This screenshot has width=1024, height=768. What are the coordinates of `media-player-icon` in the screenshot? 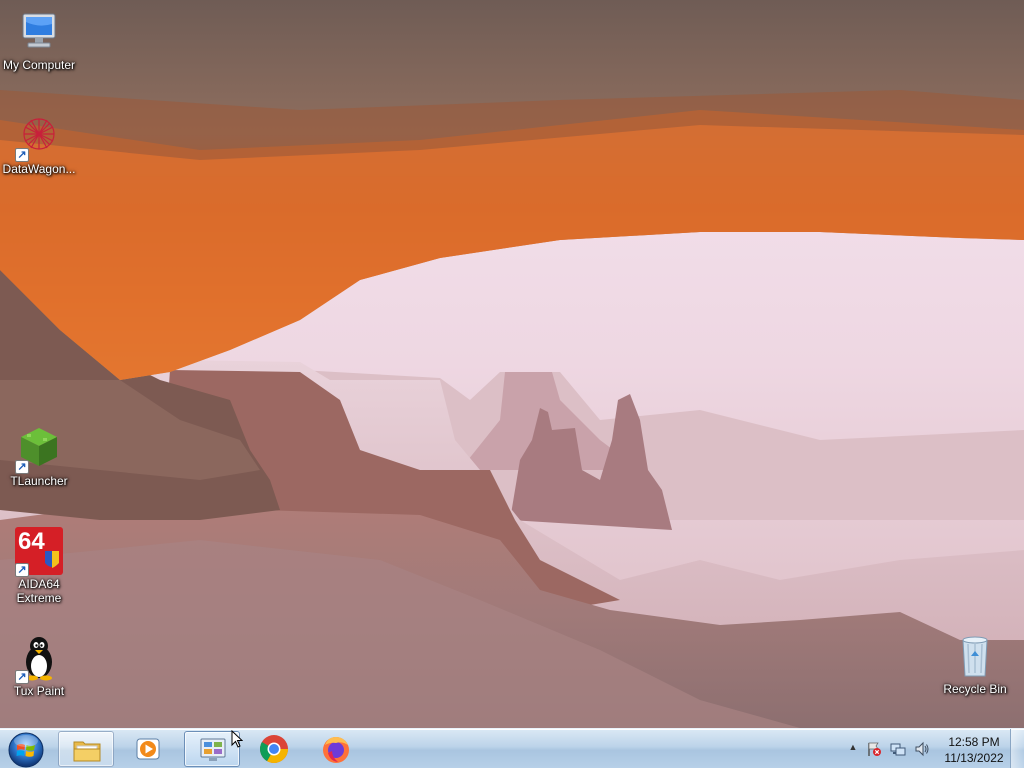 It's located at (148, 749).